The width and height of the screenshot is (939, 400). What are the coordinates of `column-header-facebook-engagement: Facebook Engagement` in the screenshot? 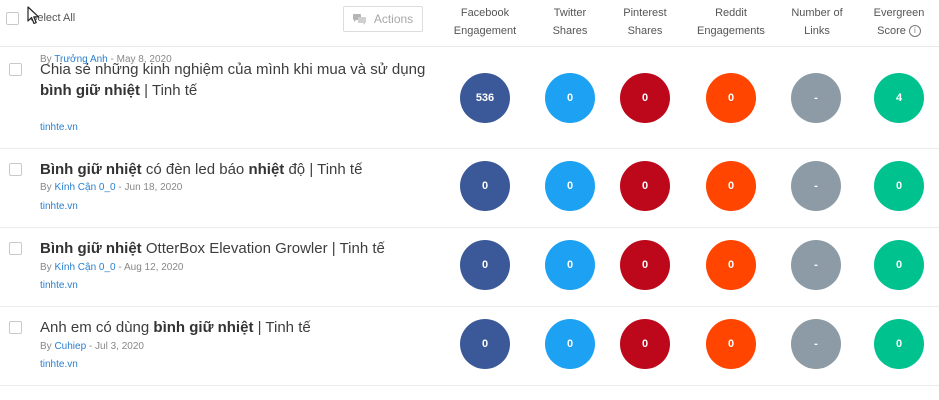 It's located at (485, 22).